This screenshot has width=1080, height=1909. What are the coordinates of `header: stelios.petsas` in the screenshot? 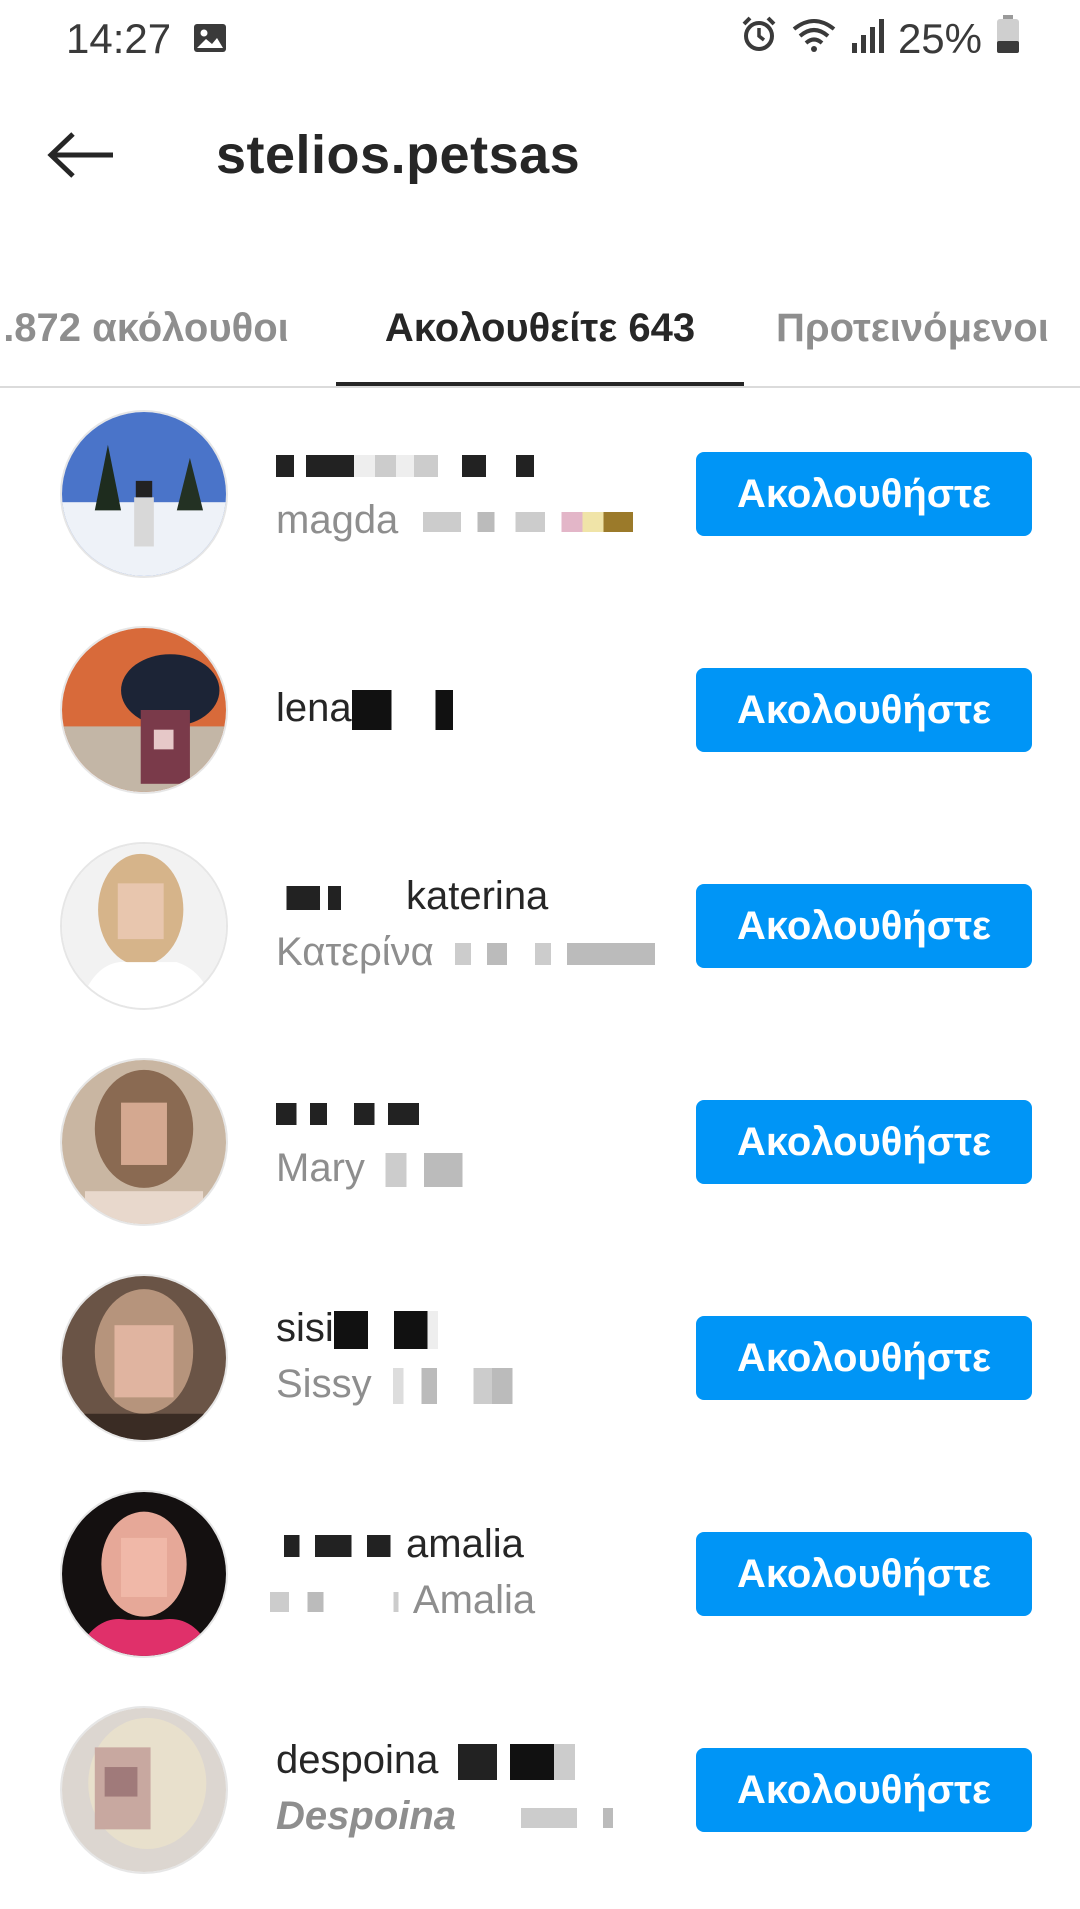 It's located at (540, 156).